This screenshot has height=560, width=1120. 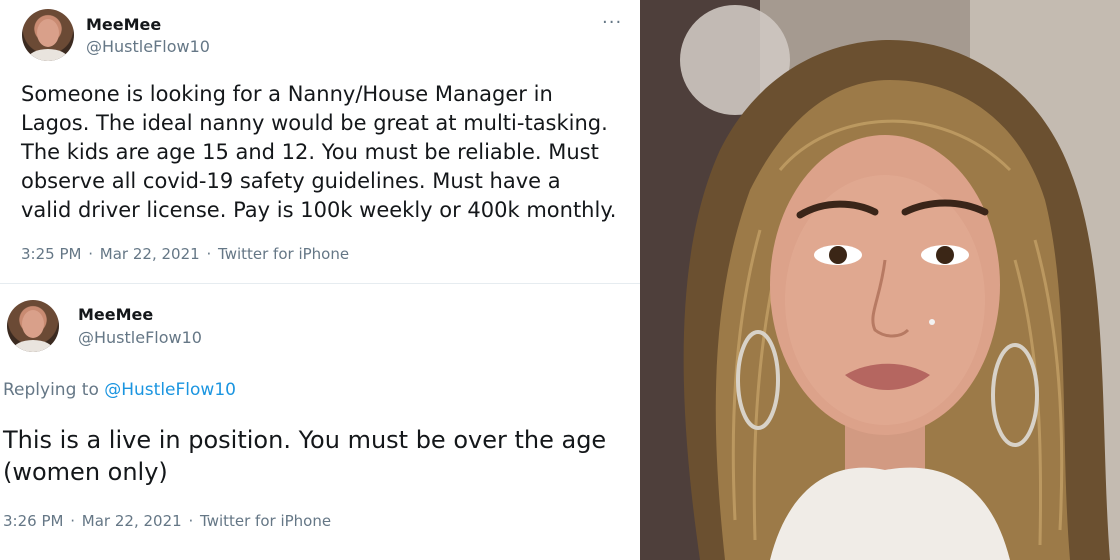 I want to click on replying-to-label: Replying to, so click(x=51, y=390).